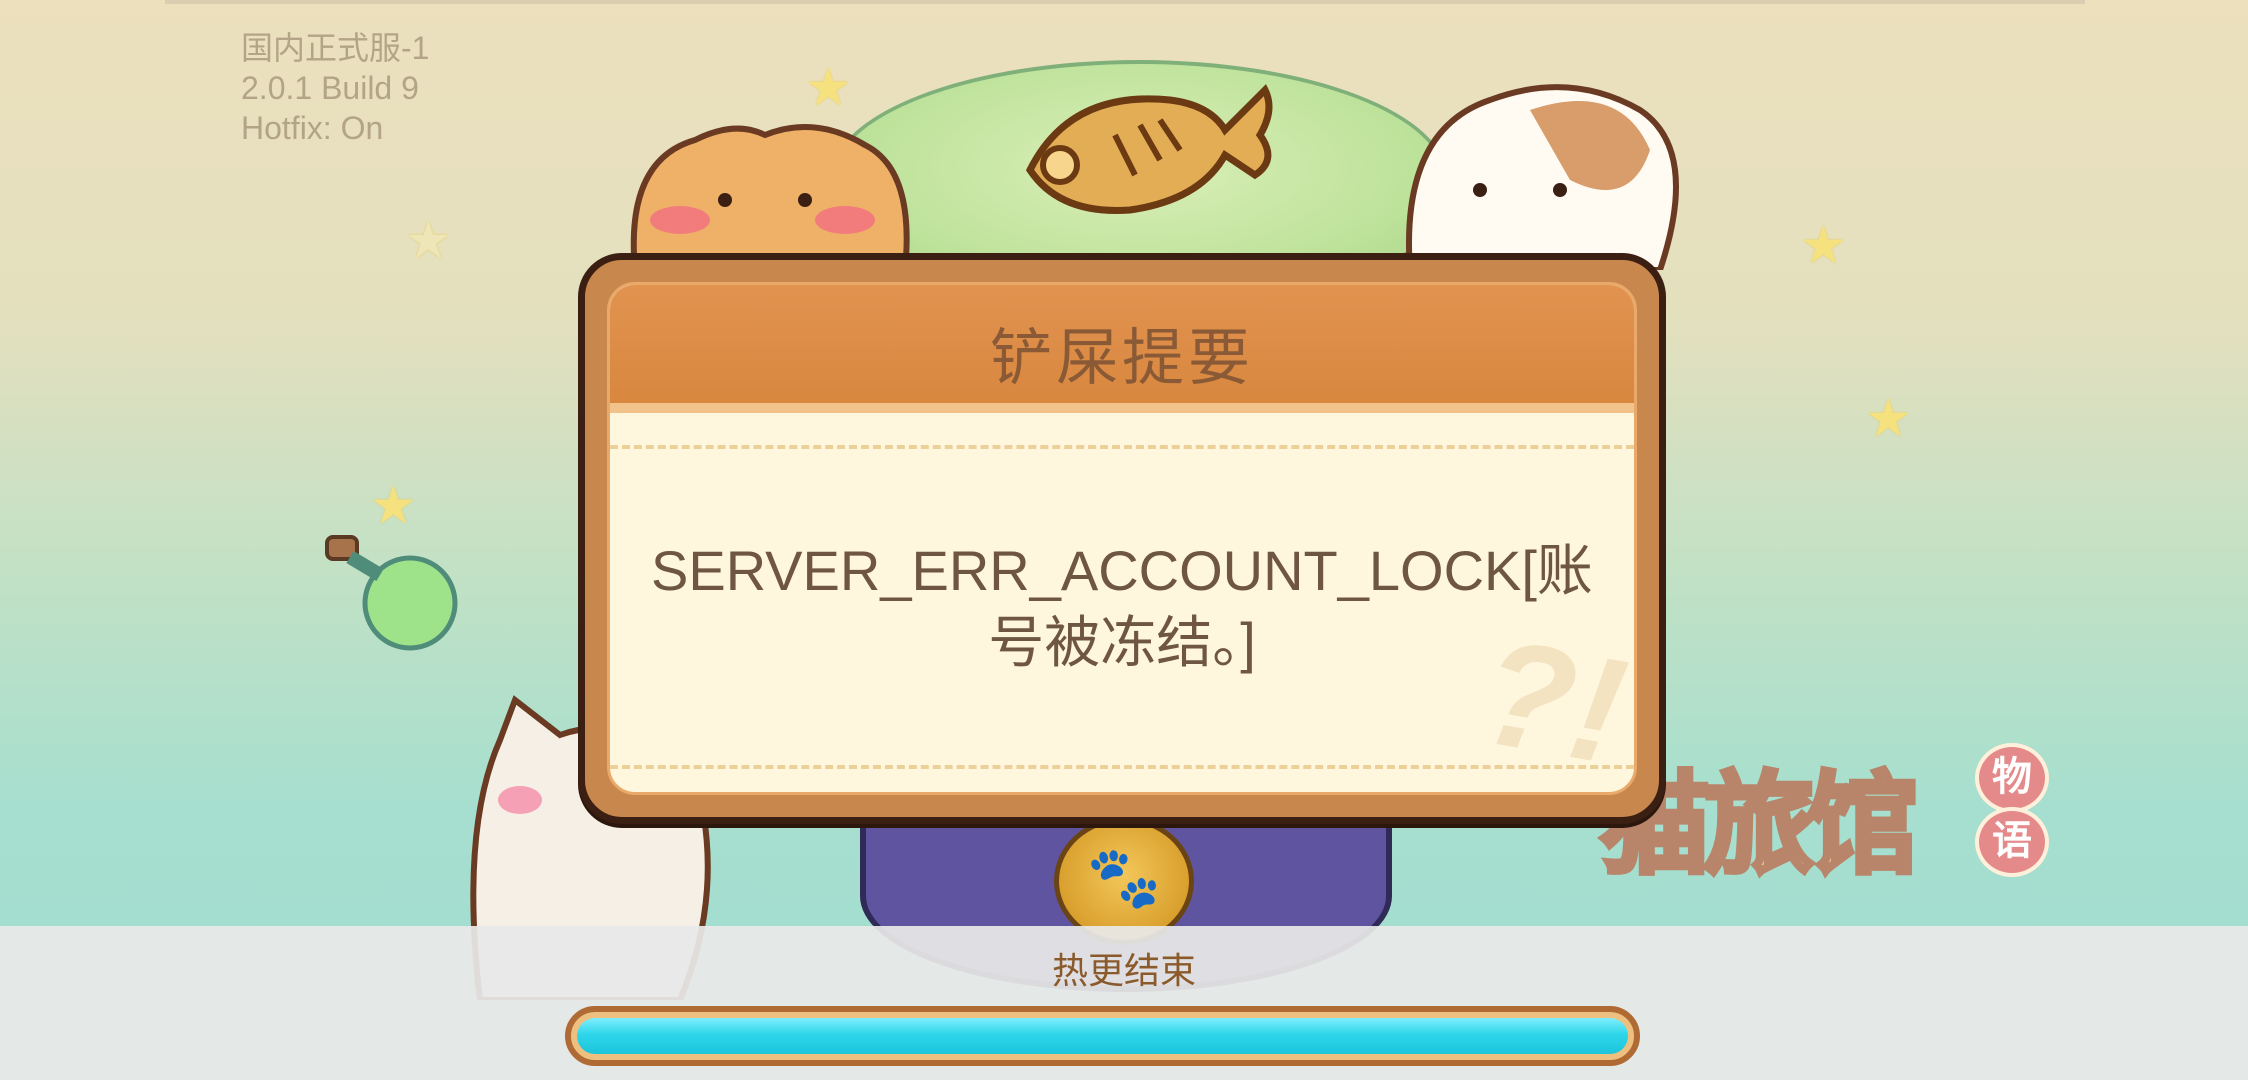 Image resolution: width=2248 pixels, height=1080 pixels. I want to click on logo-badge-top: 物, so click(2012, 778).